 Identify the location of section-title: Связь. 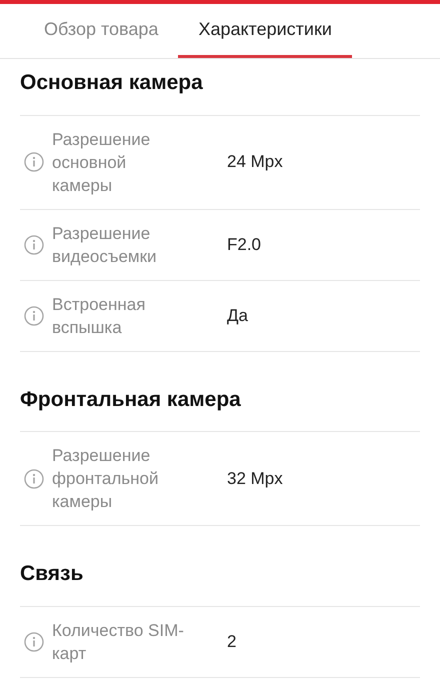
(52, 573).